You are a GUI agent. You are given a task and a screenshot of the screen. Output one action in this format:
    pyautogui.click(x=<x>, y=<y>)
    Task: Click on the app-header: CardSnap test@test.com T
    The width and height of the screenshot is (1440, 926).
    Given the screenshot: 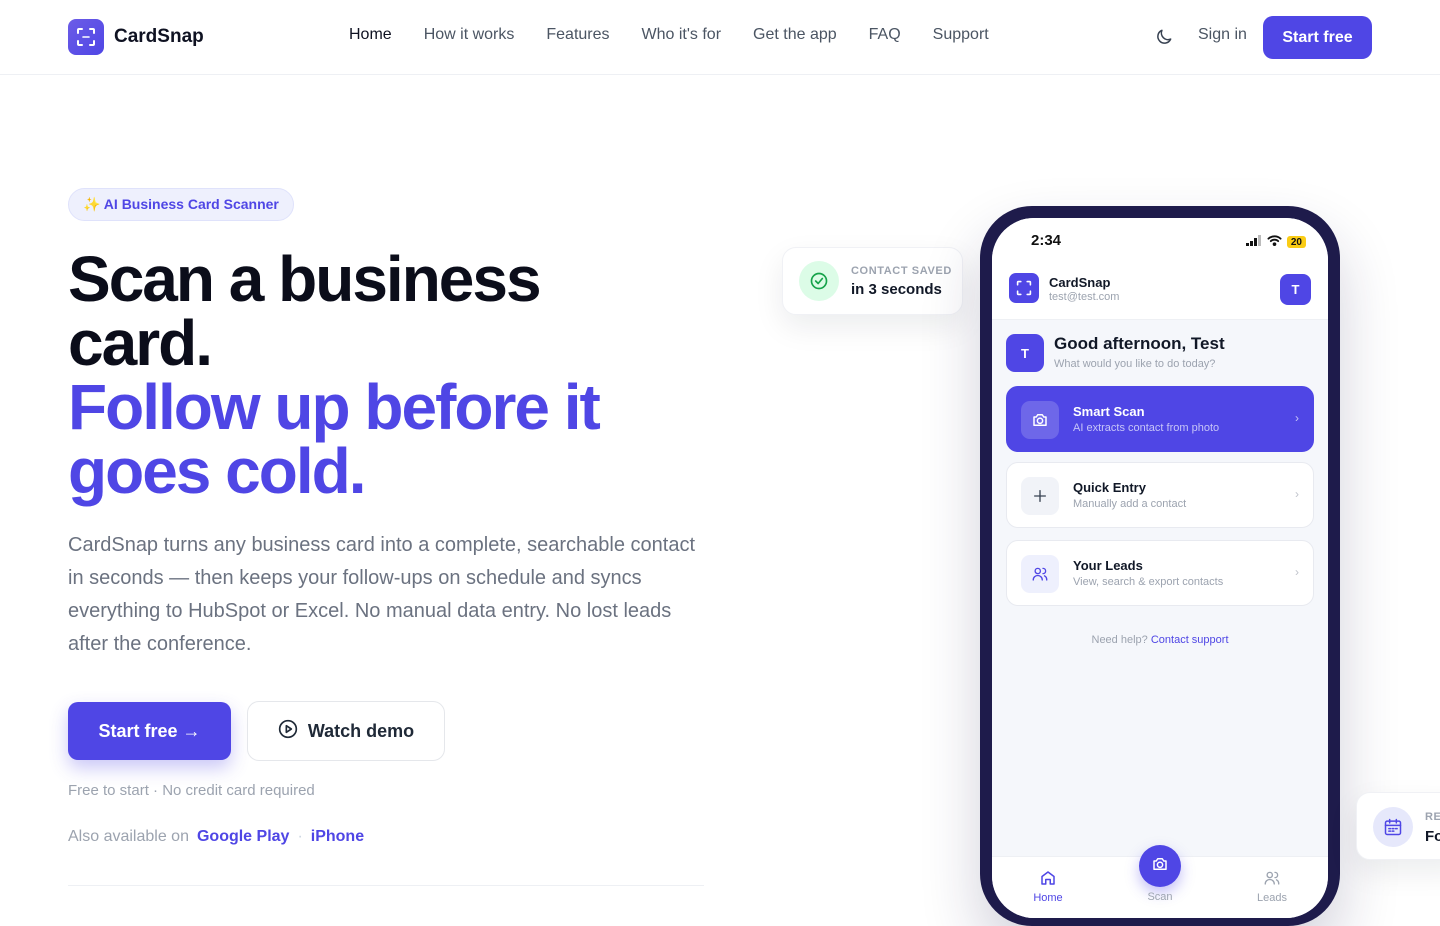 What is the action you would take?
    pyautogui.click(x=1160, y=292)
    